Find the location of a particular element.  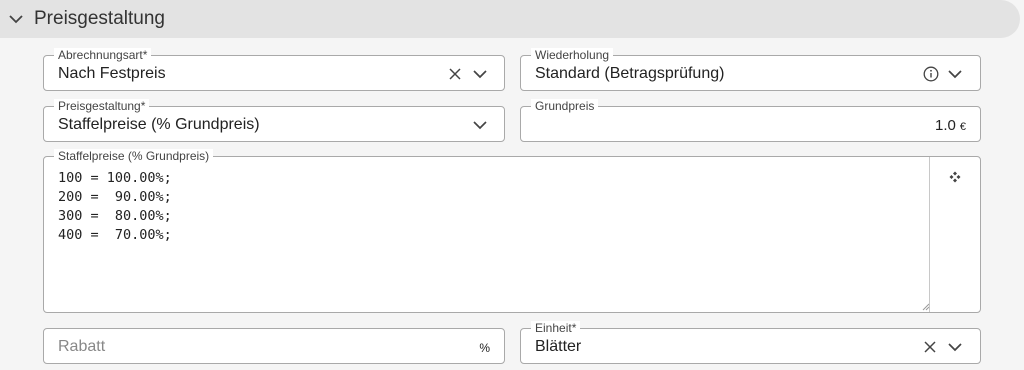

repetition-label: Wiederholung is located at coordinates (572, 55).